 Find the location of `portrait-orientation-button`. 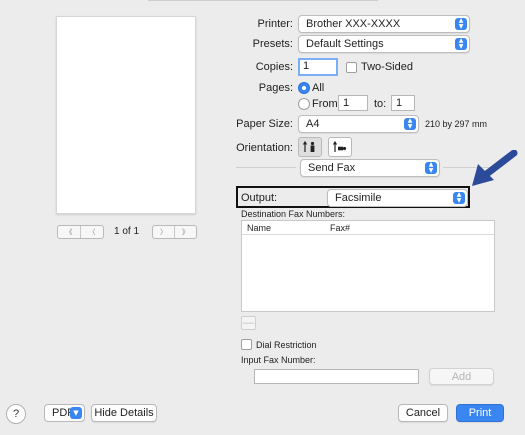

portrait-orientation-button is located at coordinates (310, 147).